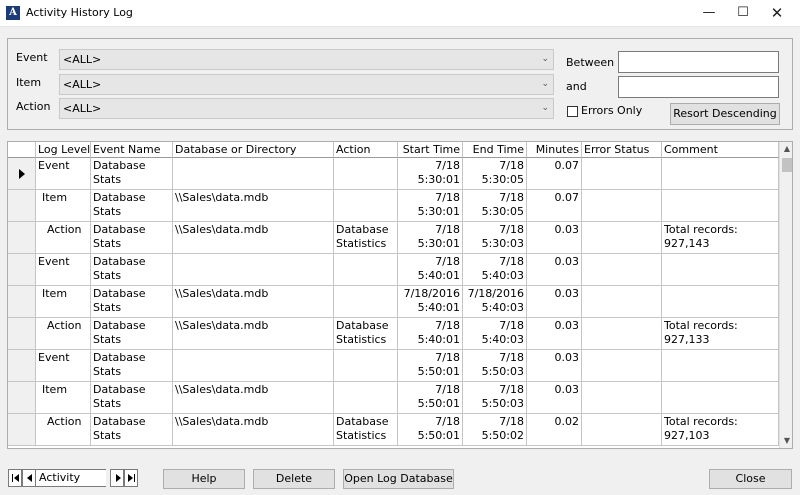 The image size is (800, 495). I want to click on column-header-end-time: End Time, so click(495, 150).